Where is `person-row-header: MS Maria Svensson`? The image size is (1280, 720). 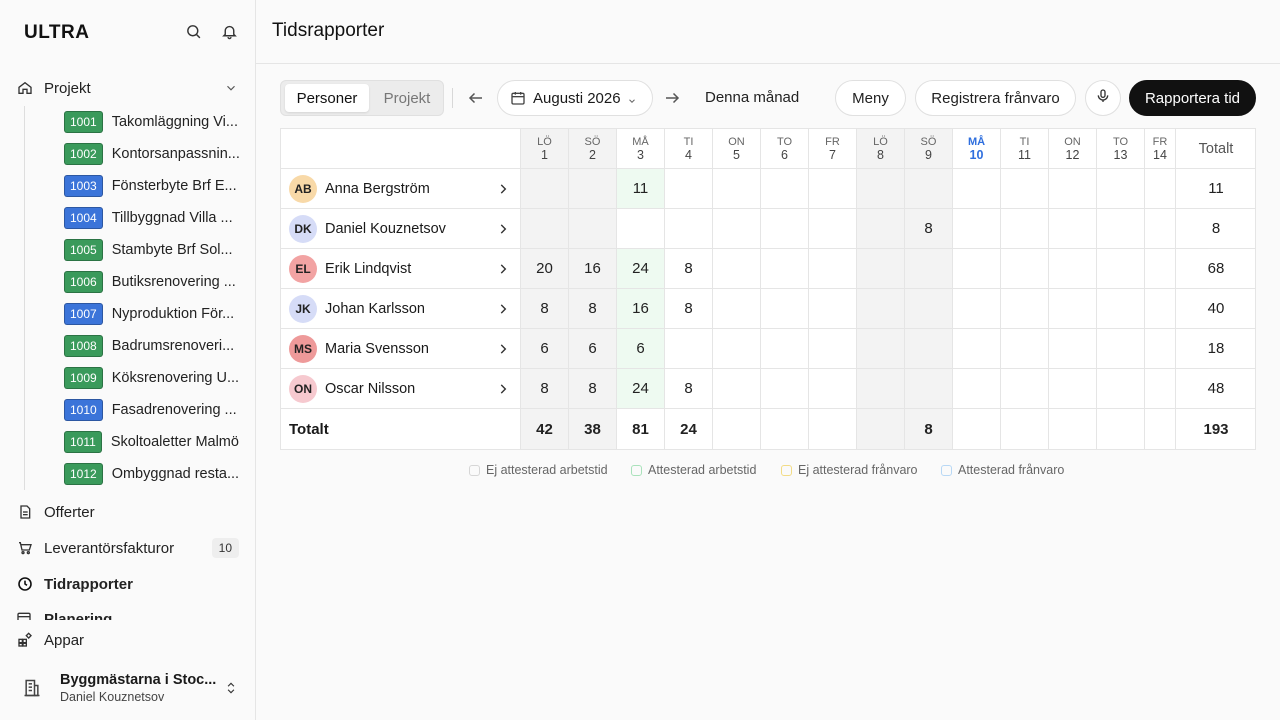 person-row-header: MS Maria Svensson is located at coordinates (401, 349).